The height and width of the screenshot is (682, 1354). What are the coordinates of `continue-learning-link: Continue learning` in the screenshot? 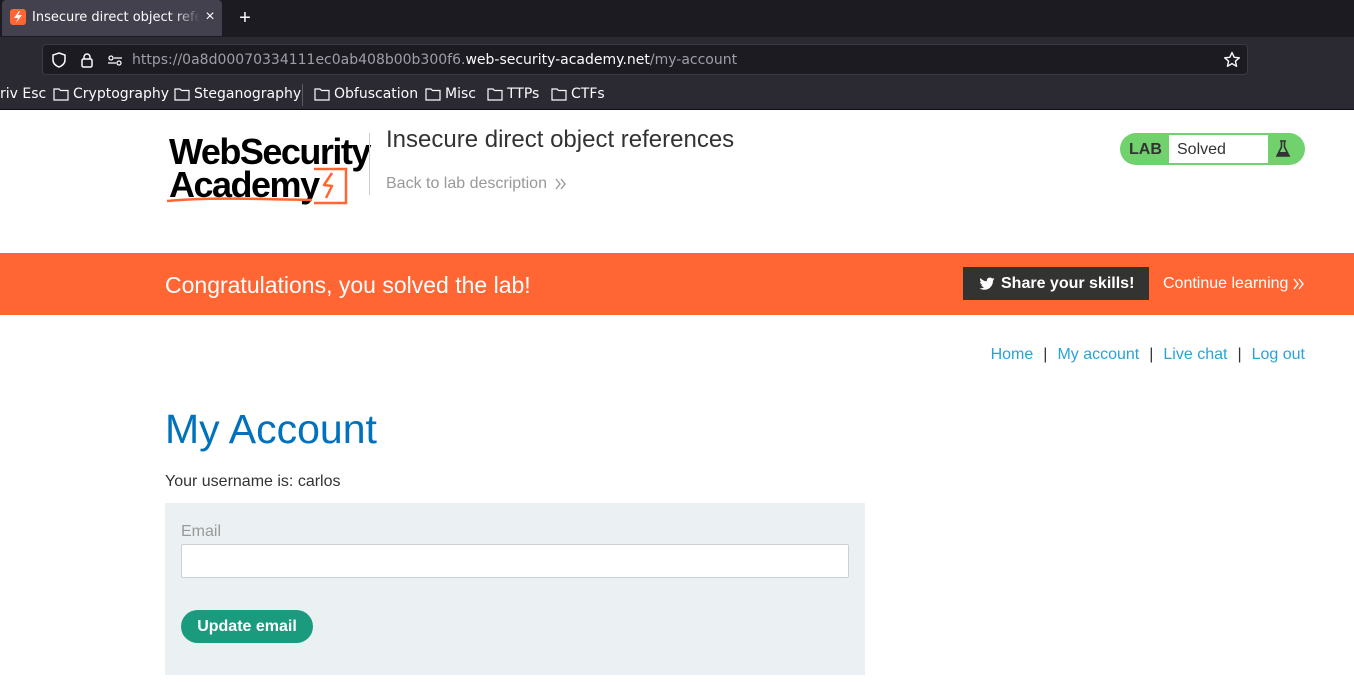 It's located at (1234, 284).